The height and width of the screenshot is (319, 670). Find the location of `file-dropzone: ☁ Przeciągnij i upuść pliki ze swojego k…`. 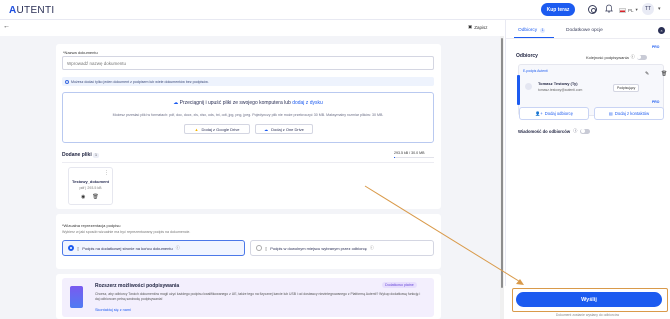

file-dropzone: ☁ Przeciągnij i upuść pliki ze swojego k… is located at coordinates (248, 117).